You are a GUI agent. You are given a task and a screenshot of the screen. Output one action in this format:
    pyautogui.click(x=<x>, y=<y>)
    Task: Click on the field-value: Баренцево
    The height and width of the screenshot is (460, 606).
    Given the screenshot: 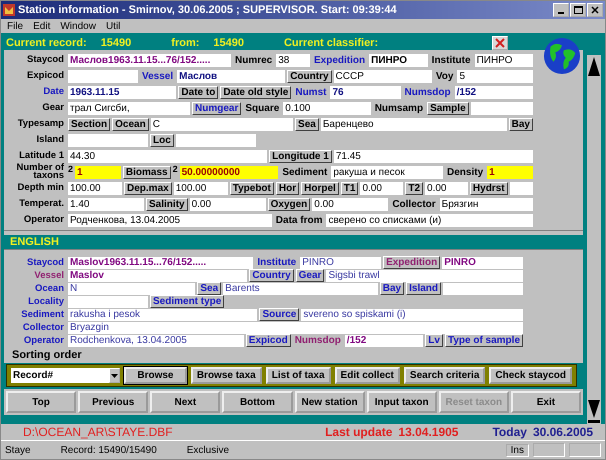 What is the action you would take?
    pyautogui.click(x=413, y=124)
    